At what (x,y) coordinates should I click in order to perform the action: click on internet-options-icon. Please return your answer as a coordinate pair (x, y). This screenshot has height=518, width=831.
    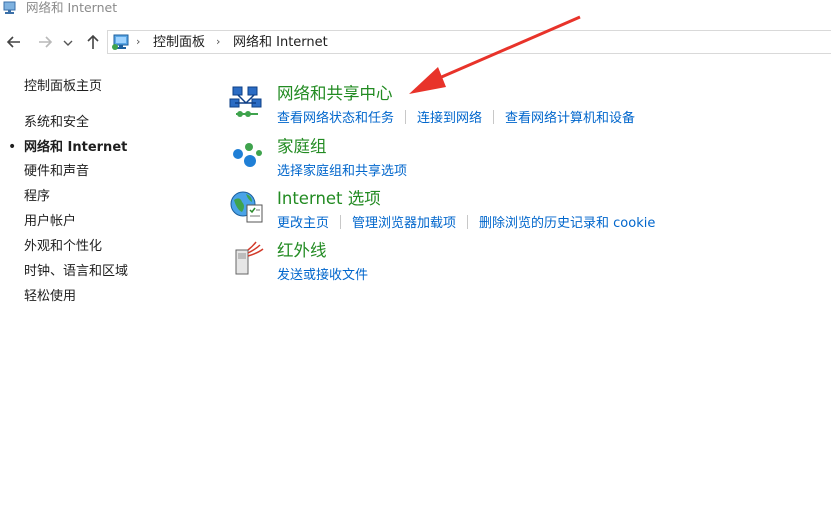
    Looking at the image, I should click on (247, 207).